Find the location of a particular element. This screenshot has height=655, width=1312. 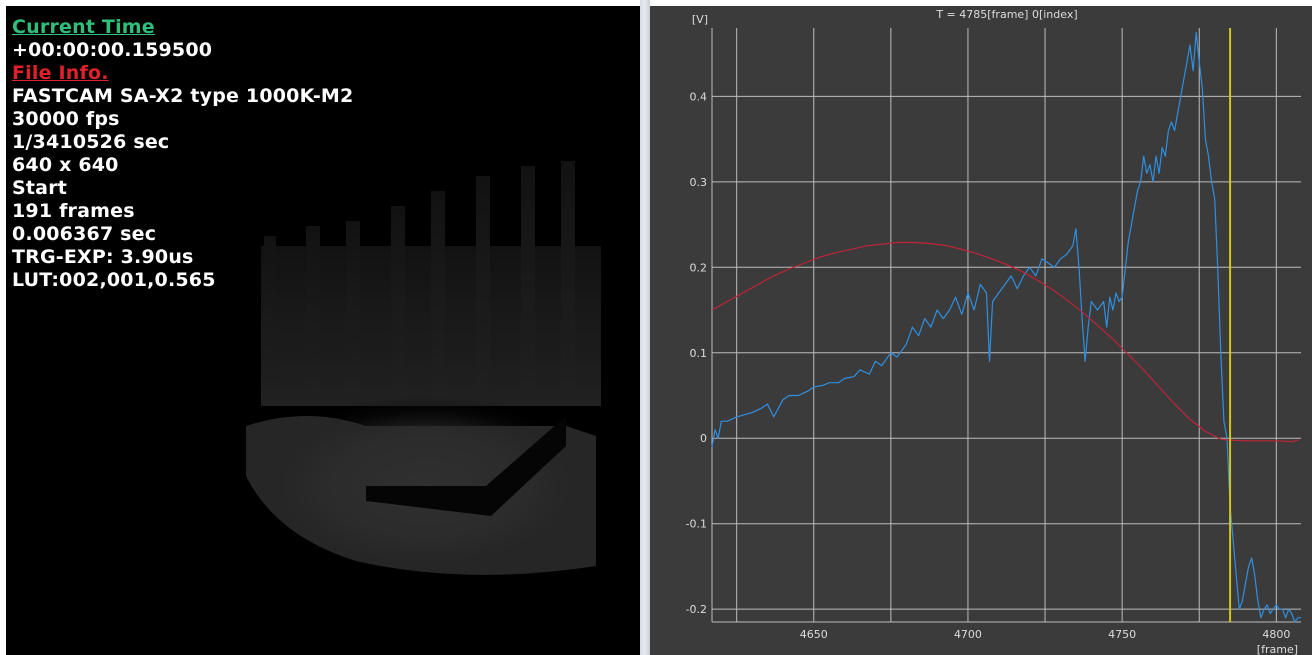

panel-splitter is located at coordinates (645, 327).